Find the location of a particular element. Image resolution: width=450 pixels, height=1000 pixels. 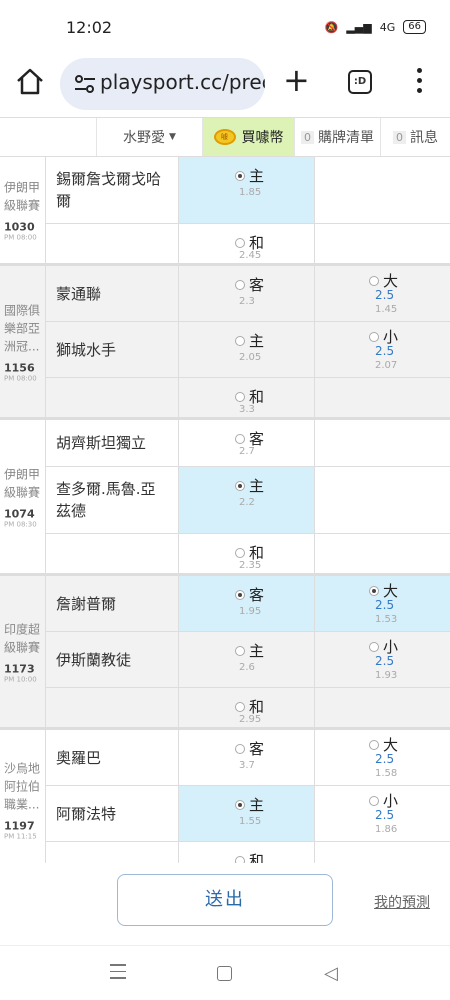

pick-option: 和 3.3 is located at coordinates (247, 399).